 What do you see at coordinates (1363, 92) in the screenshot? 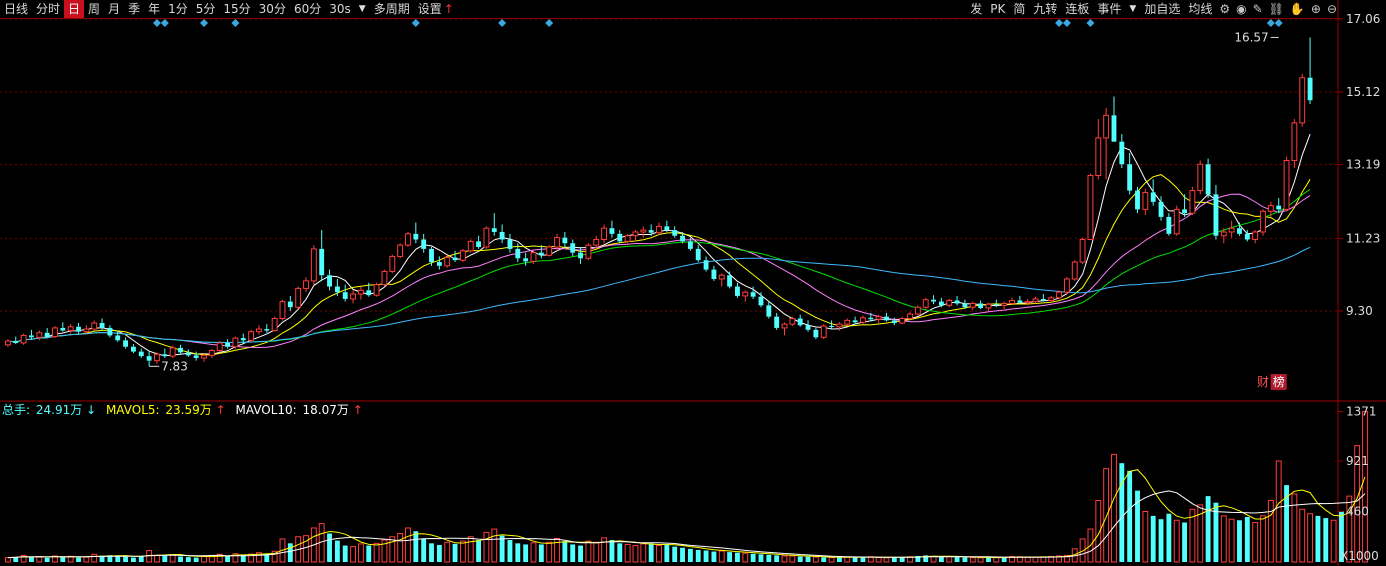
I see `price-tick-label: 15.12` at bounding box center [1363, 92].